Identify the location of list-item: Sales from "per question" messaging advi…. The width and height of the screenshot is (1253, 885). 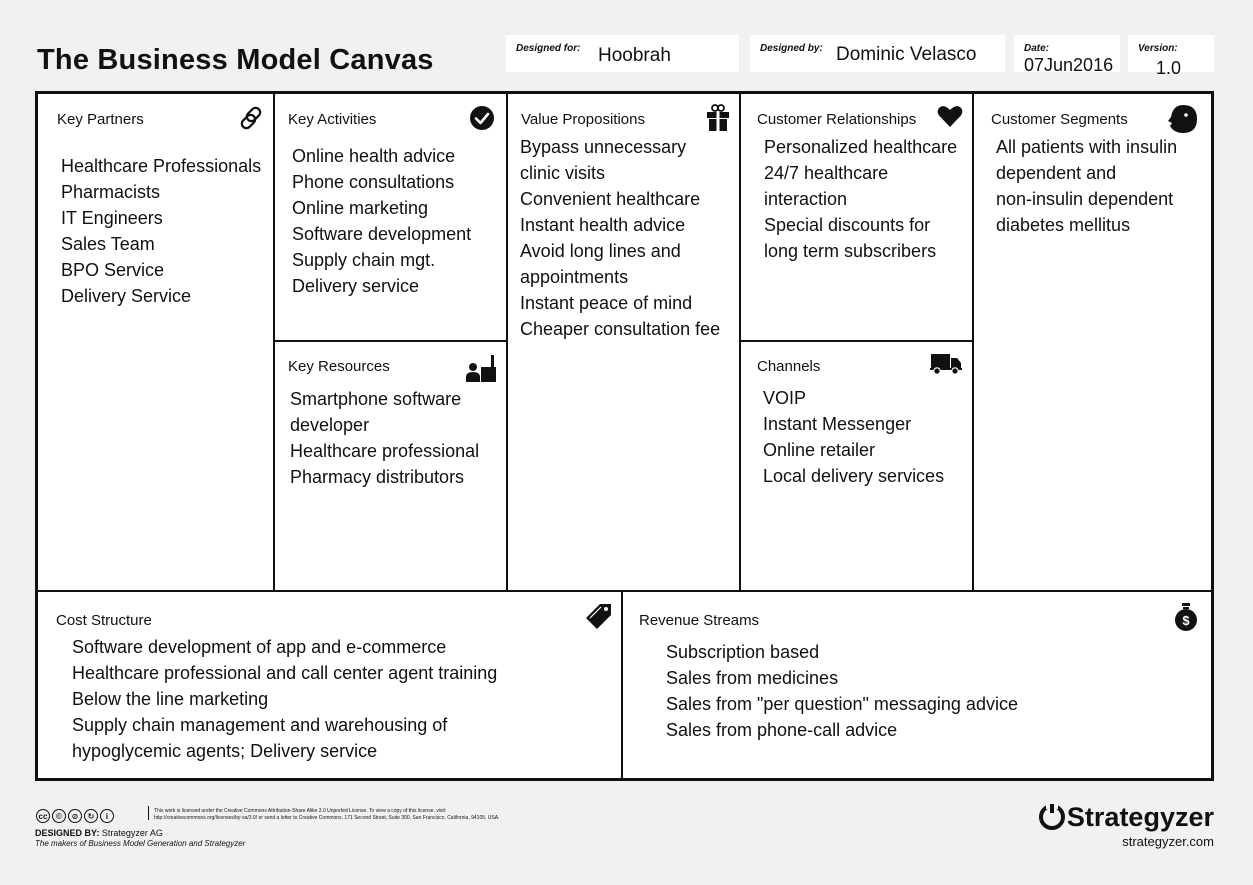
(842, 704).